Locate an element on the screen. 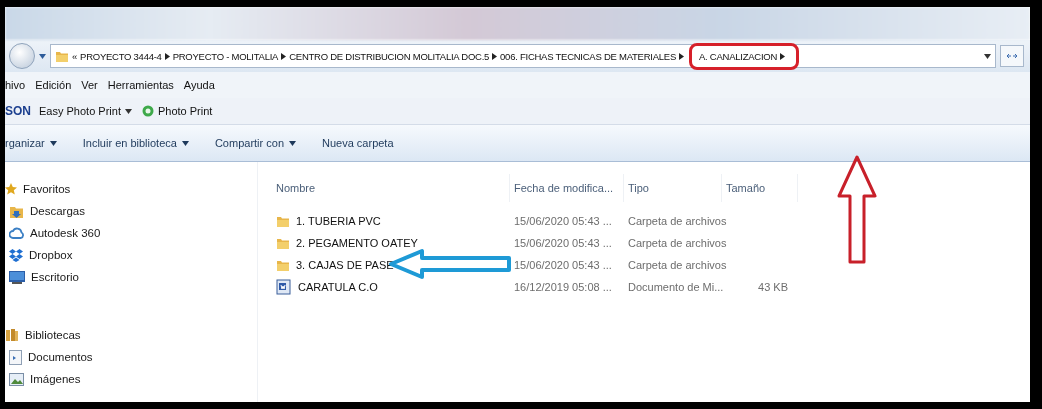 The width and height of the screenshot is (1042, 409). toolbar-button: Photo Print is located at coordinates (177, 111).